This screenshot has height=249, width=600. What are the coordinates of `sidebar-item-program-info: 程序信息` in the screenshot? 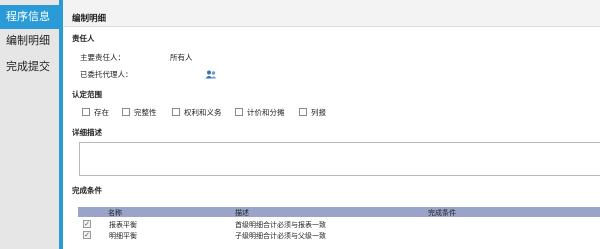 It's located at (29, 17).